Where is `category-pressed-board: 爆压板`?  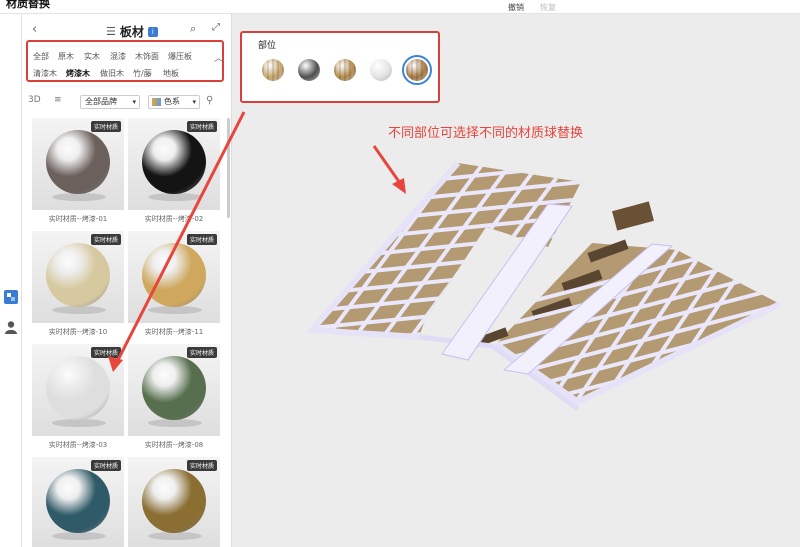 category-pressed-board: 爆压板 is located at coordinates (180, 56).